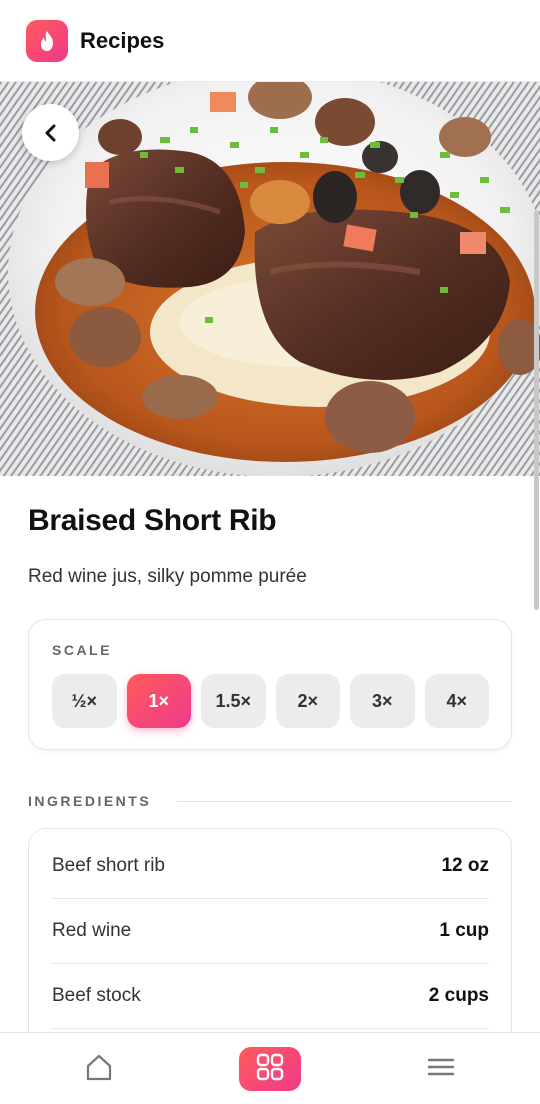 The width and height of the screenshot is (540, 1104). Describe the element at coordinates (82, 650) in the screenshot. I see `scale-label: SCALE` at that location.